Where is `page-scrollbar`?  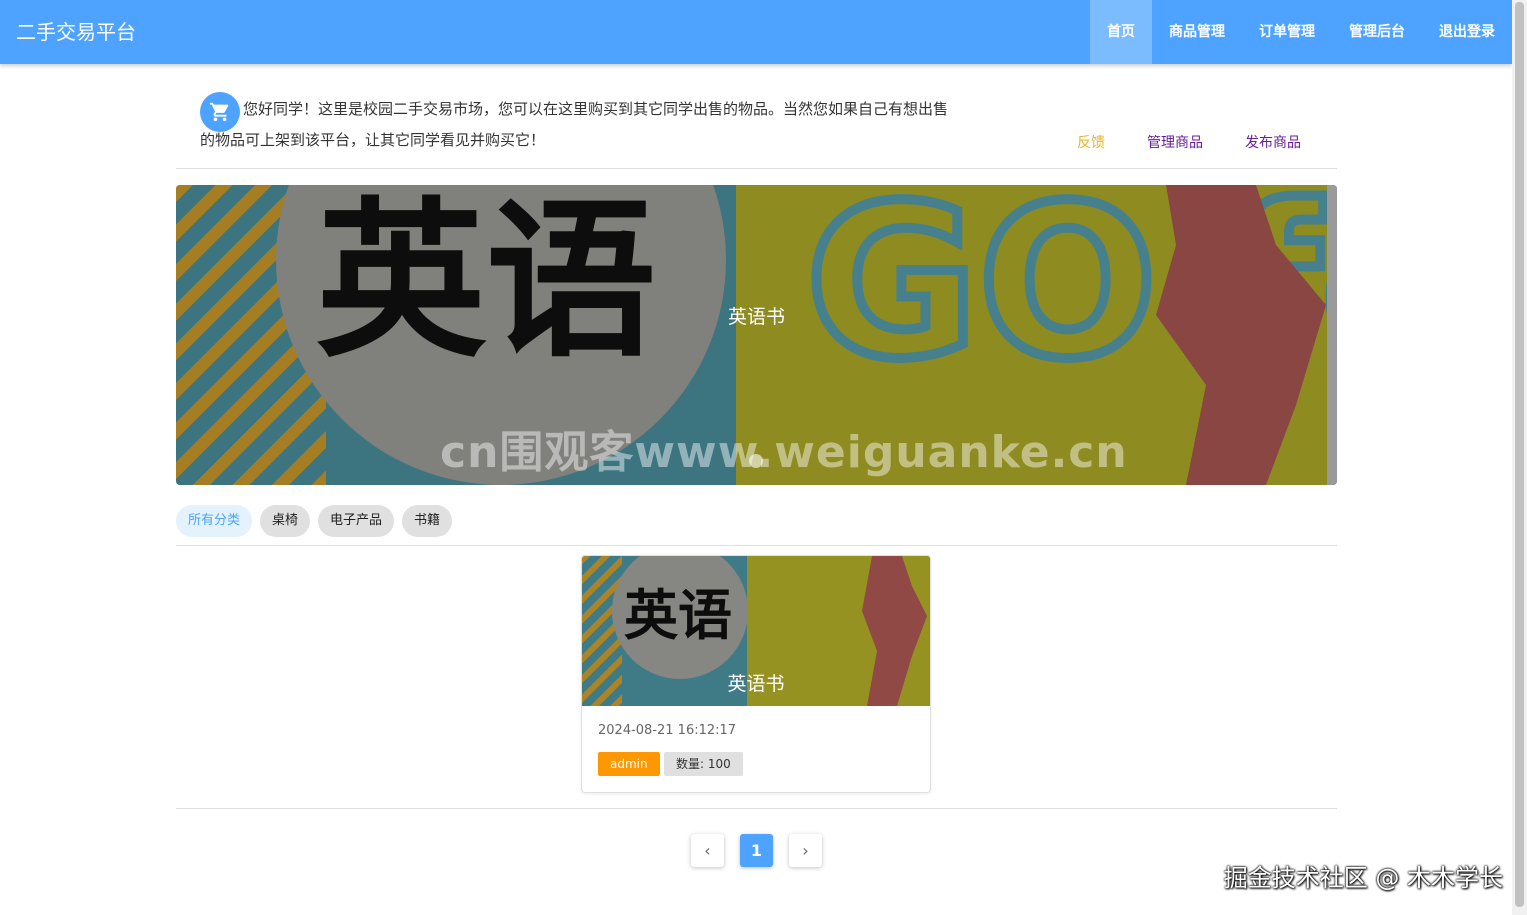 page-scrollbar is located at coordinates (1519, 457).